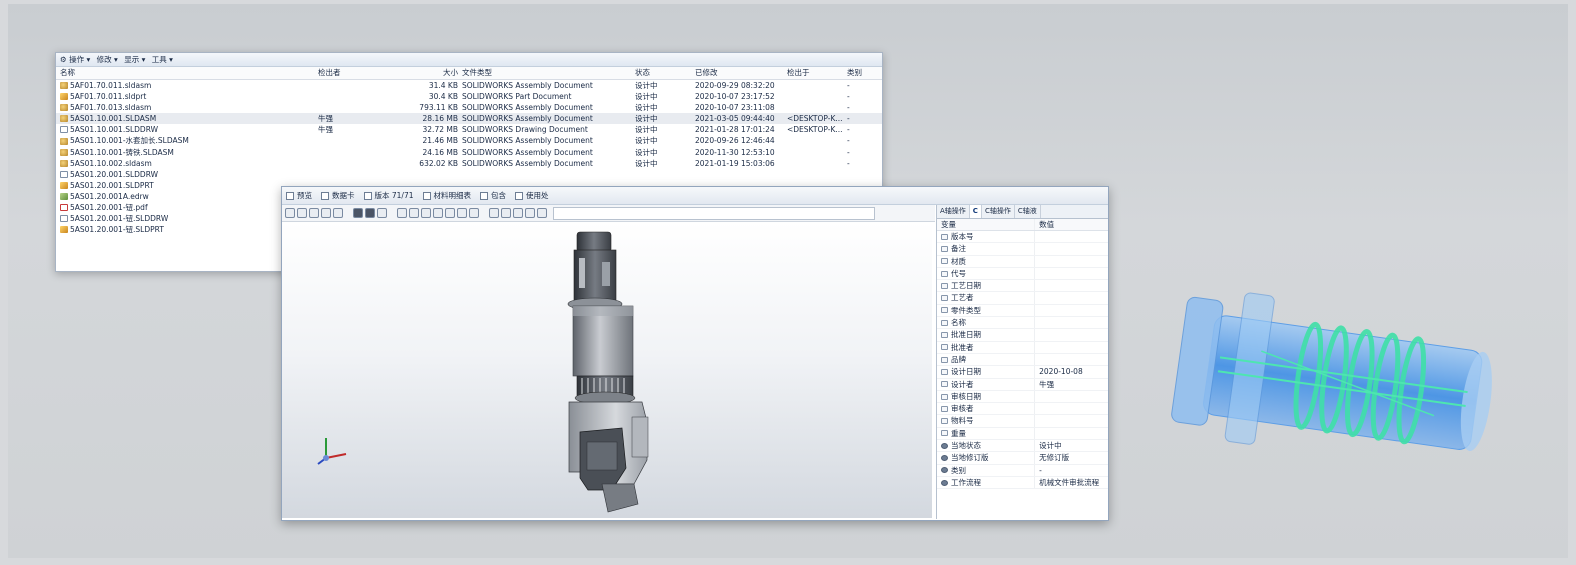 Image resolution: width=1576 pixels, height=565 pixels. I want to click on pen-icon, so click(542, 213).